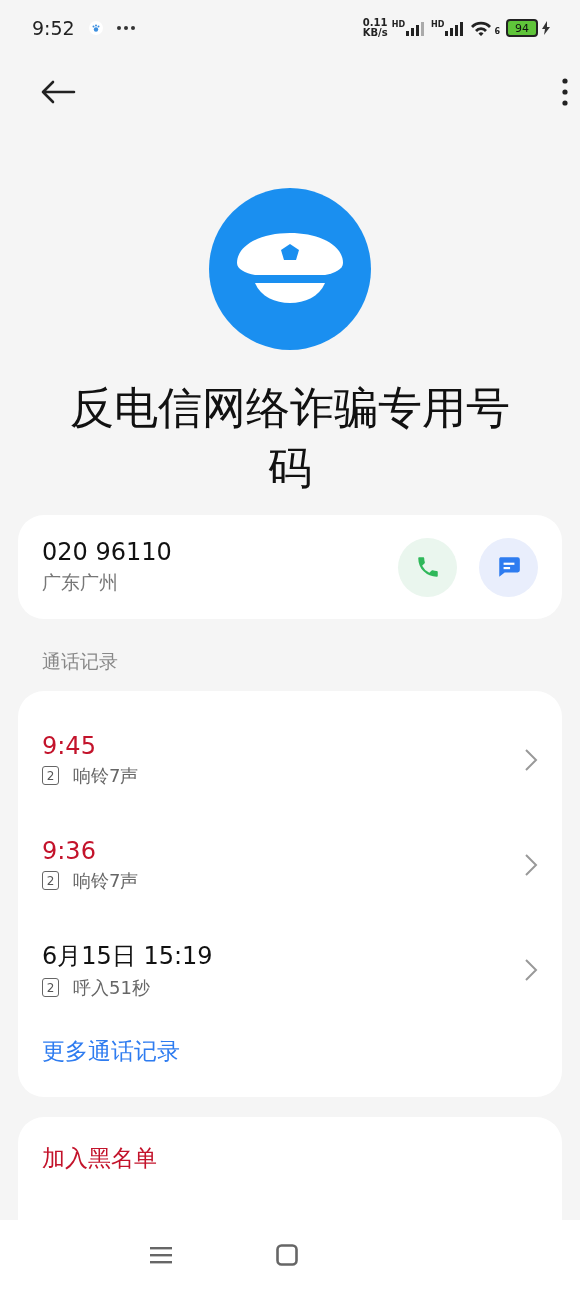 Image resolution: width=580 pixels, height=1289 pixels. What do you see at coordinates (290, 438) in the screenshot?
I see `contact-name: 反电信网络诈骗专用号码` at bounding box center [290, 438].